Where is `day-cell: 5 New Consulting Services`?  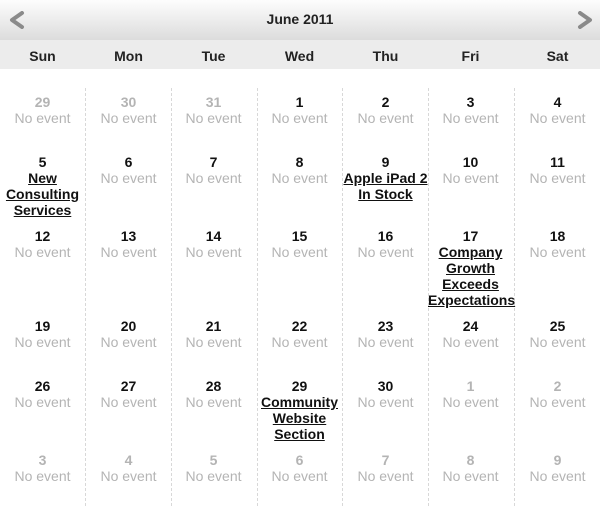
day-cell: 5 New Consulting Services is located at coordinates (42, 186).